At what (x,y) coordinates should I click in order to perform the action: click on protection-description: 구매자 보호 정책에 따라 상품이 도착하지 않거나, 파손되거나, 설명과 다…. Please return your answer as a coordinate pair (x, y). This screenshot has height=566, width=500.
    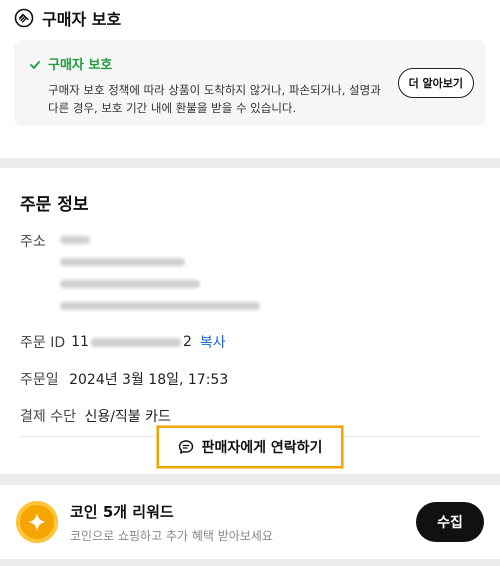
    Looking at the image, I should click on (214, 99).